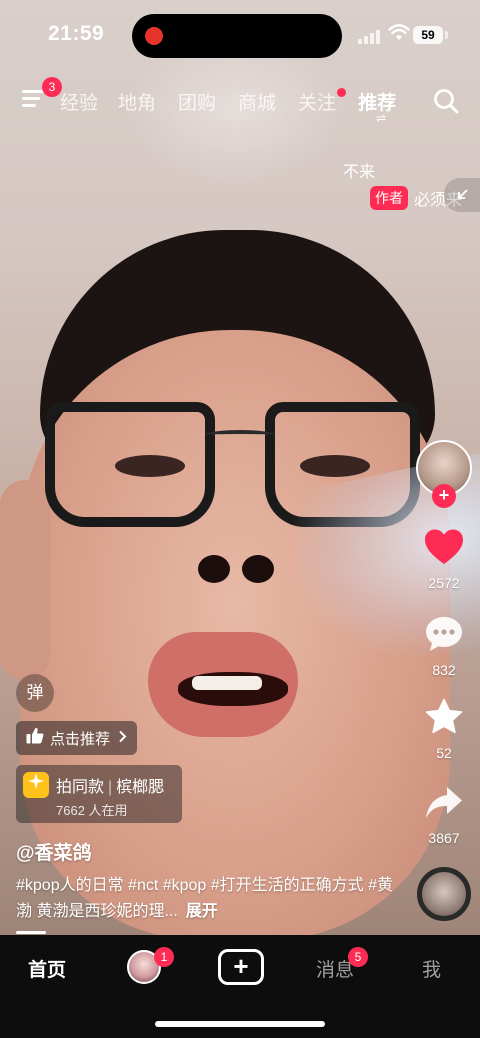 The height and width of the screenshot is (1038, 480). What do you see at coordinates (257, 103) in the screenshot?
I see `tab-mall: 商城` at bounding box center [257, 103].